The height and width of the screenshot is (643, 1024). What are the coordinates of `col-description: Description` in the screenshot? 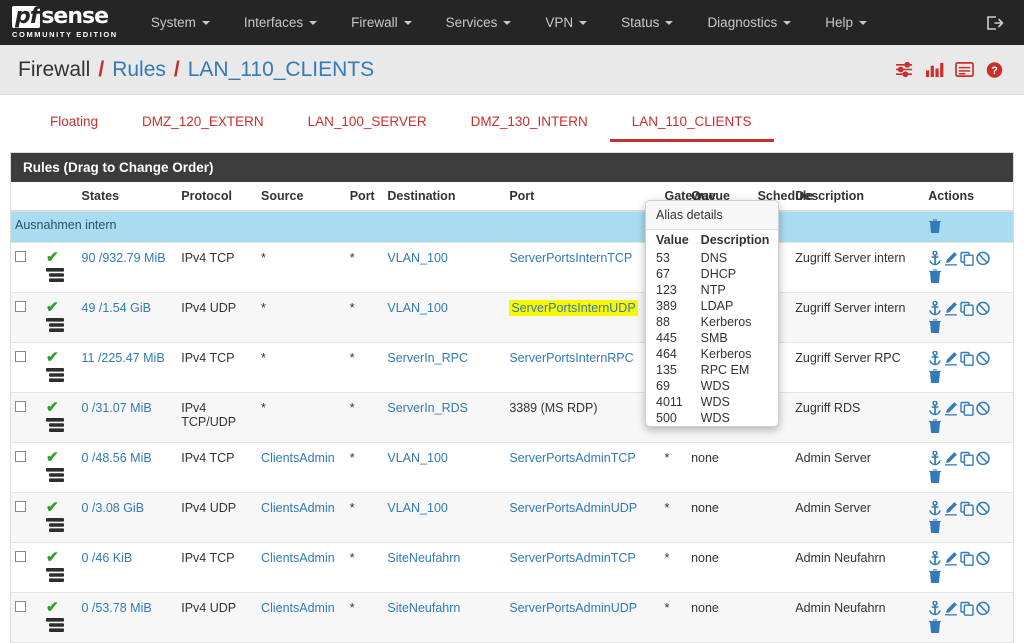 It's located at (858, 197).